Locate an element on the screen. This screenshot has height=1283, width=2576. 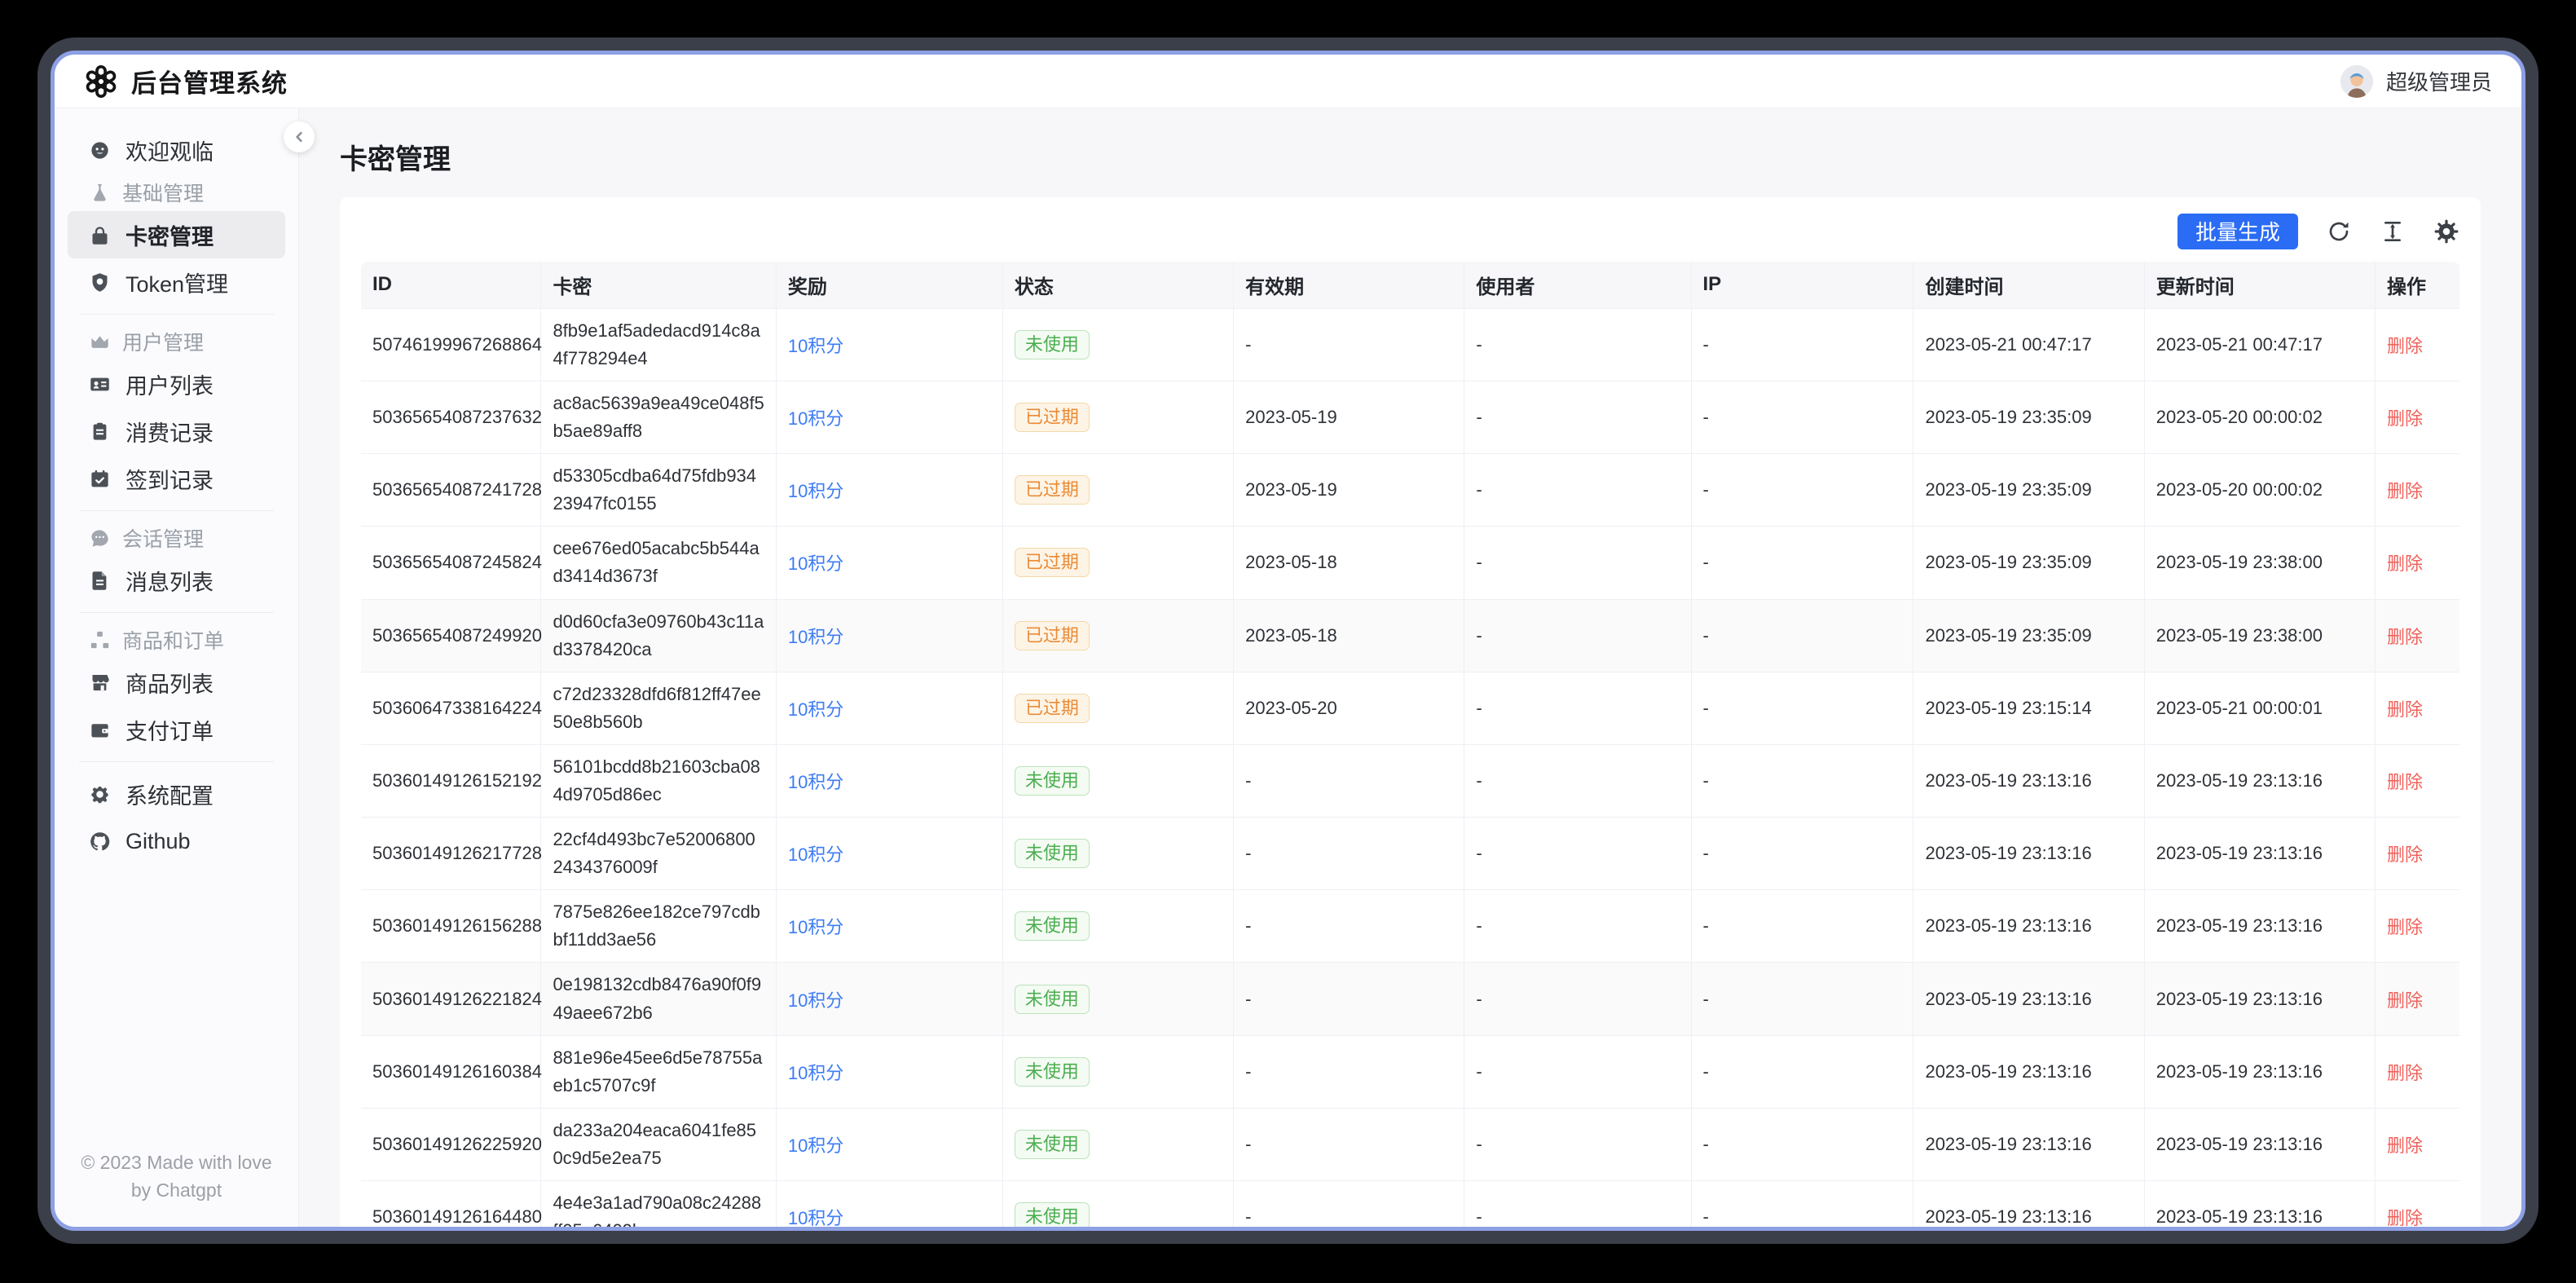
table-header: ID 卡密 奖励 状态 有效期 使用者 IP 创建时间 更新时间 操作 is located at coordinates (1410, 285).